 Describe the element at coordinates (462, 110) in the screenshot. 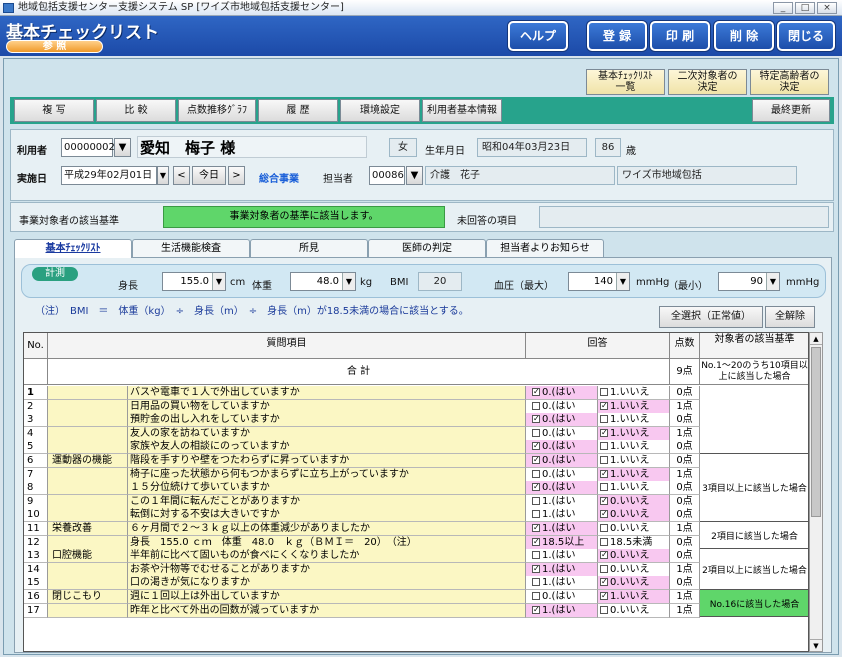

I see `user-basic-info-button: 利用者基本情報` at that location.